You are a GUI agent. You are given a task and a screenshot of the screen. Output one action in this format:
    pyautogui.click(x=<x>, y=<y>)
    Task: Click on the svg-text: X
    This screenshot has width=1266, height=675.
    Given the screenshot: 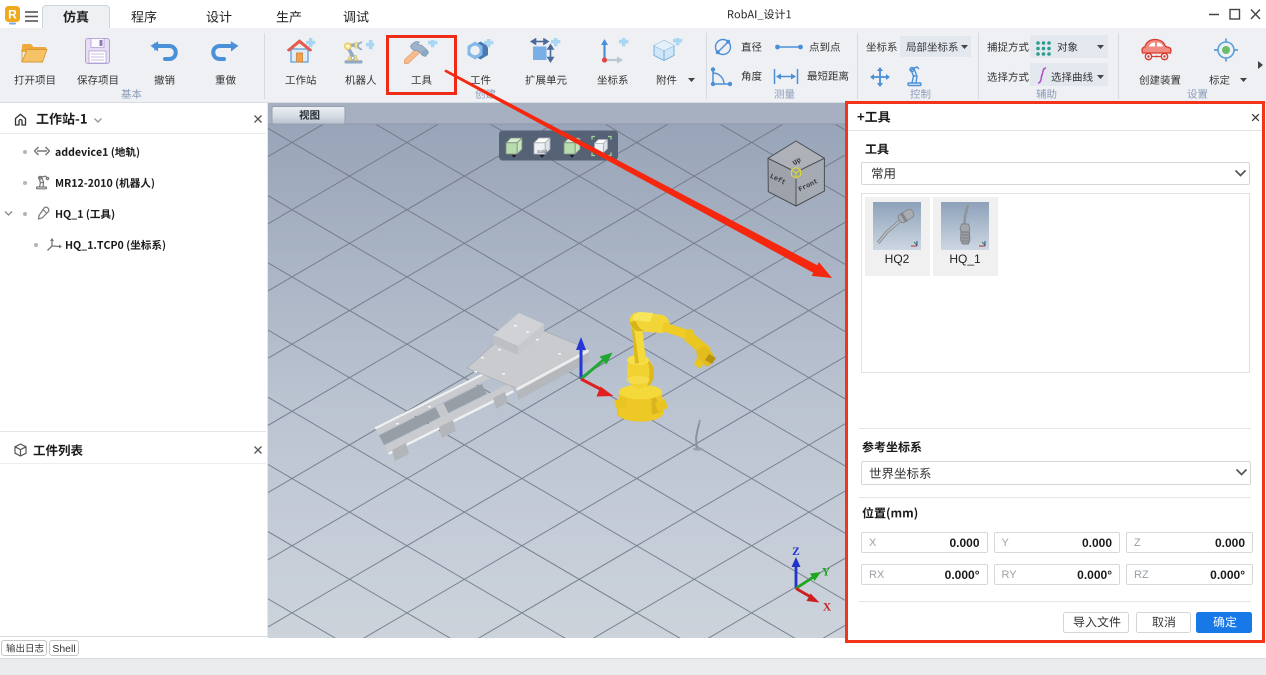 What is the action you would take?
    pyautogui.click(x=827, y=608)
    